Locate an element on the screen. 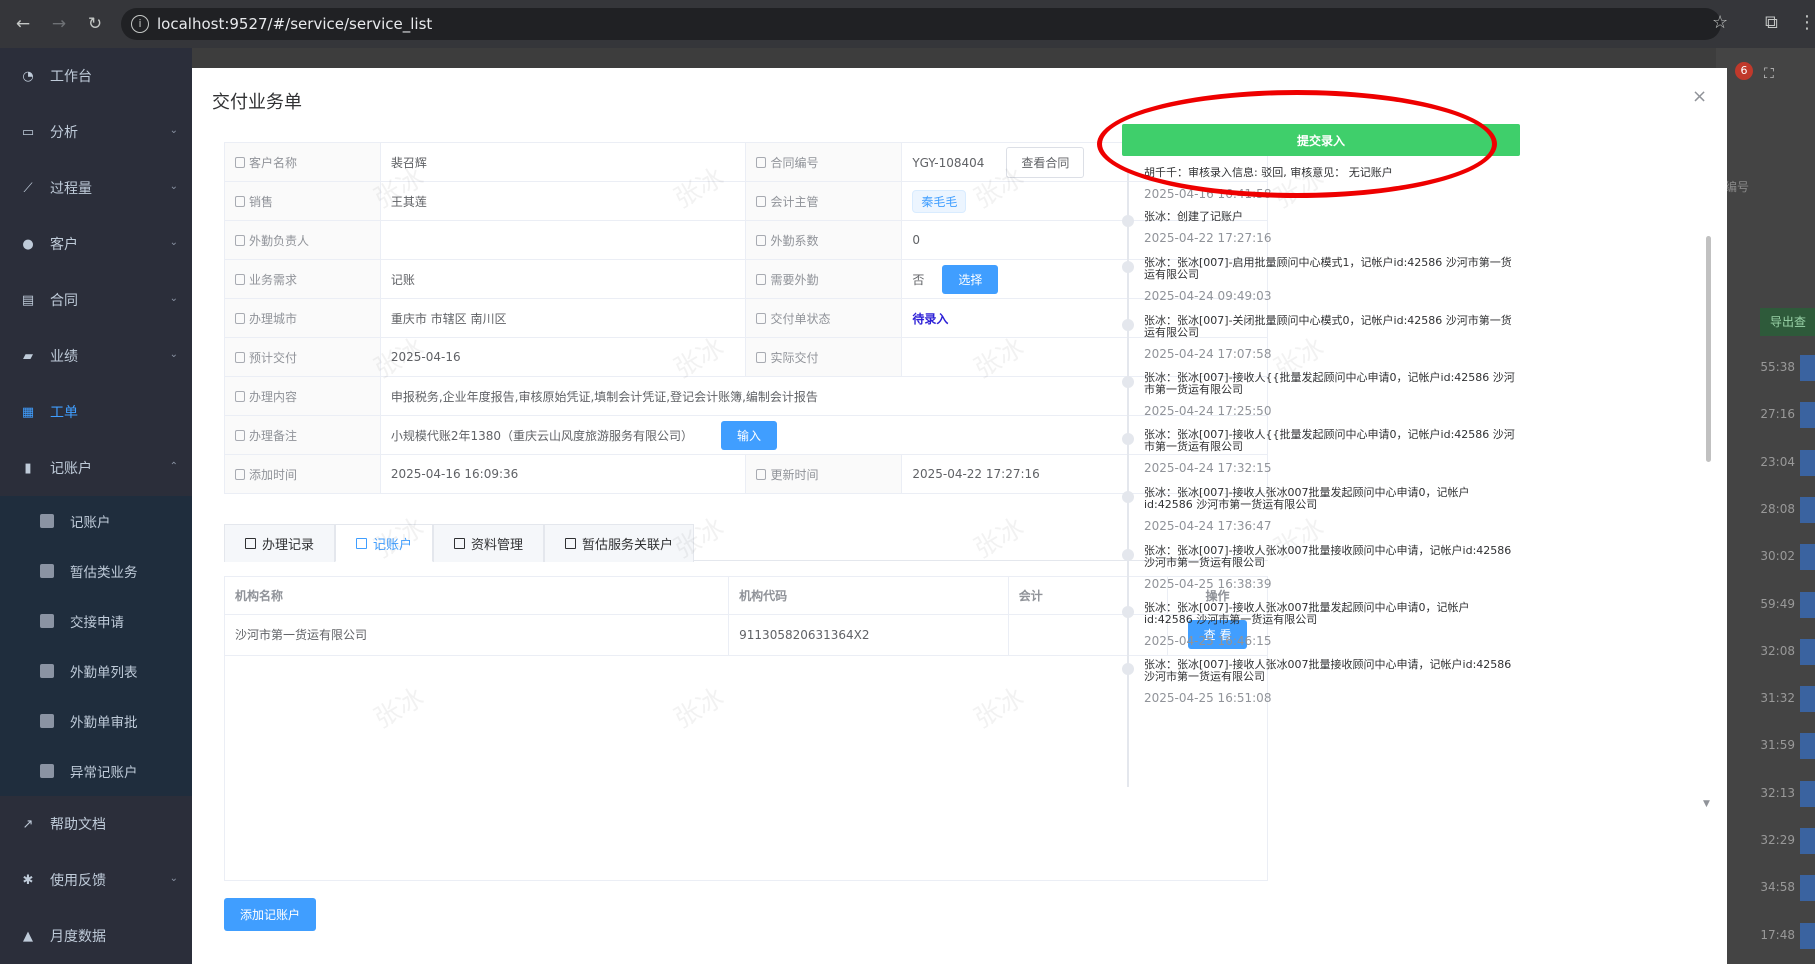  scroll-down-icon: ▼ is located at coordinates (1706, 804).